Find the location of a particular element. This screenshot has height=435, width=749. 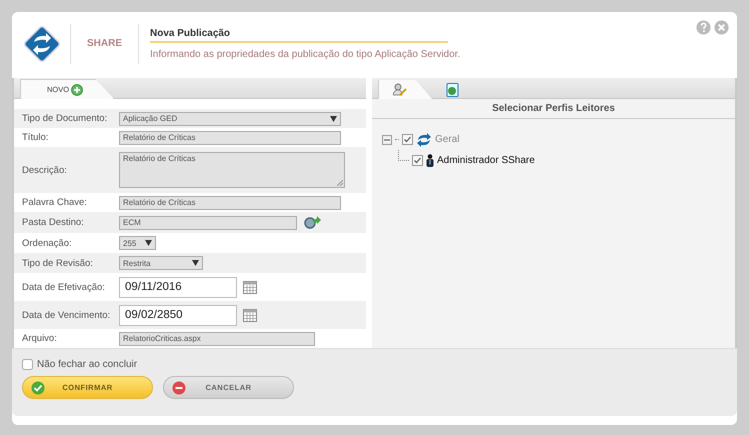

person-icon is located at coordinates (430, 160).